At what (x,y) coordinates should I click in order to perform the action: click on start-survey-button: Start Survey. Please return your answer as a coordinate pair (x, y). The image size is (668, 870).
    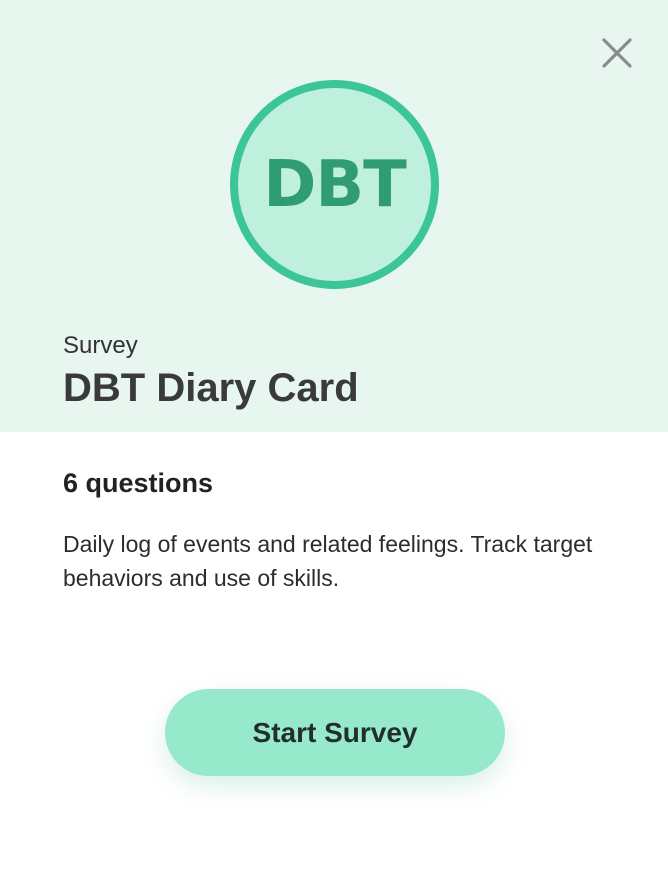
    Looking at the image, I should click on (335, 732).